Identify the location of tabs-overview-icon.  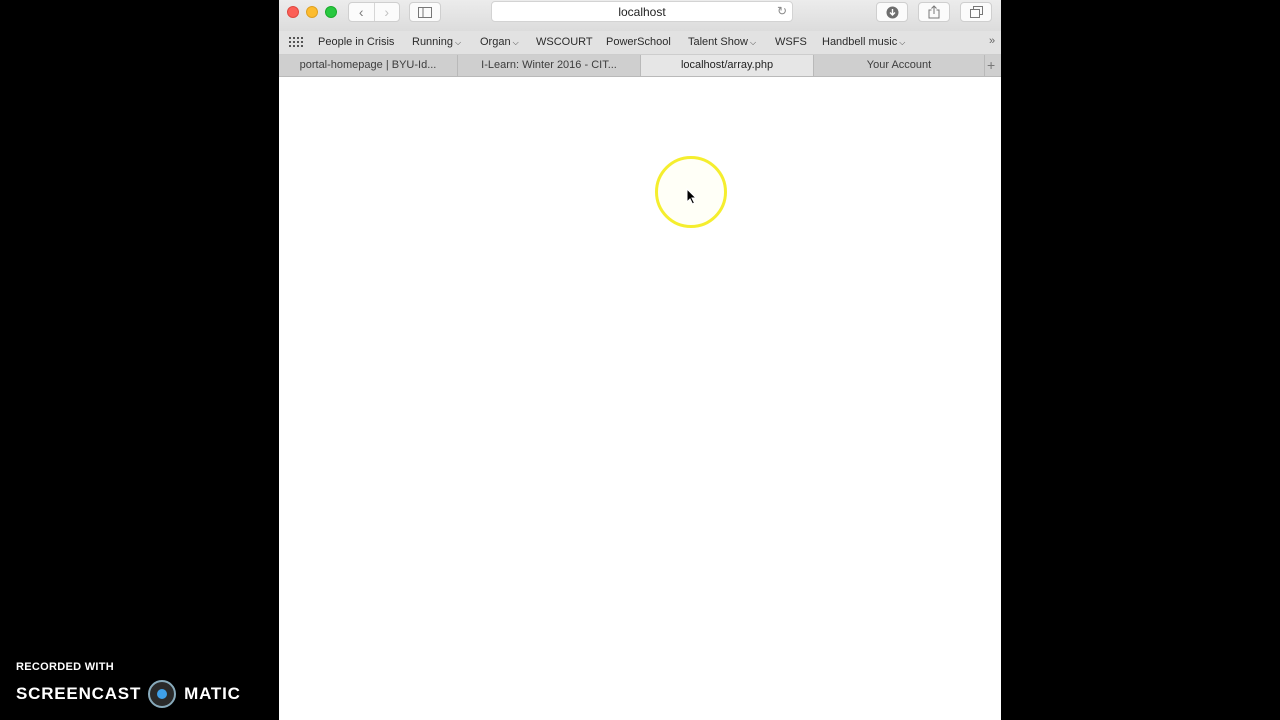
(976, 12).